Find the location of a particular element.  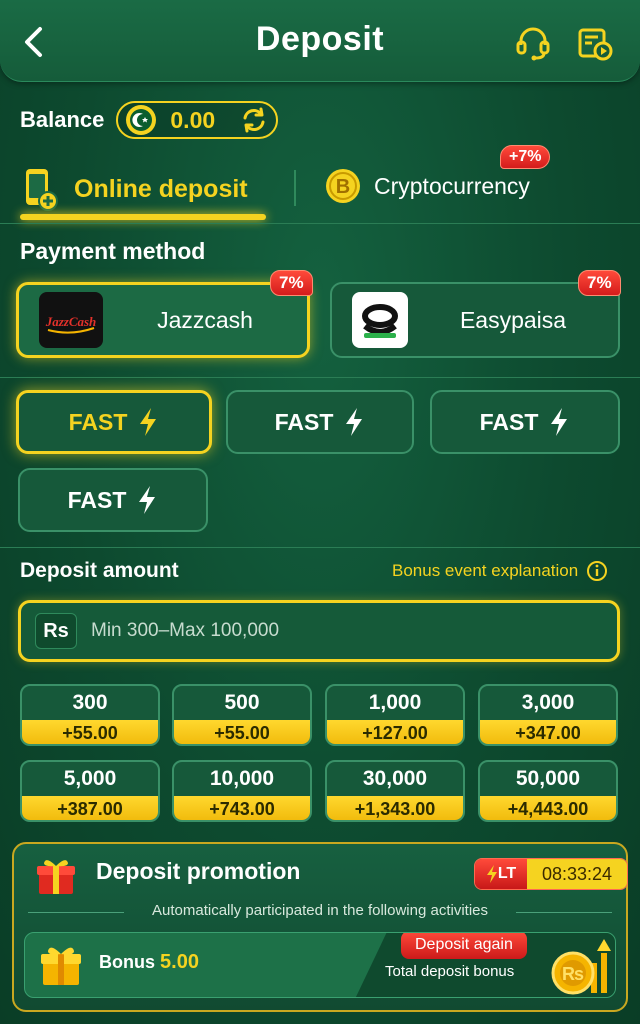

headset-icon is located at coordinates (533, 43).